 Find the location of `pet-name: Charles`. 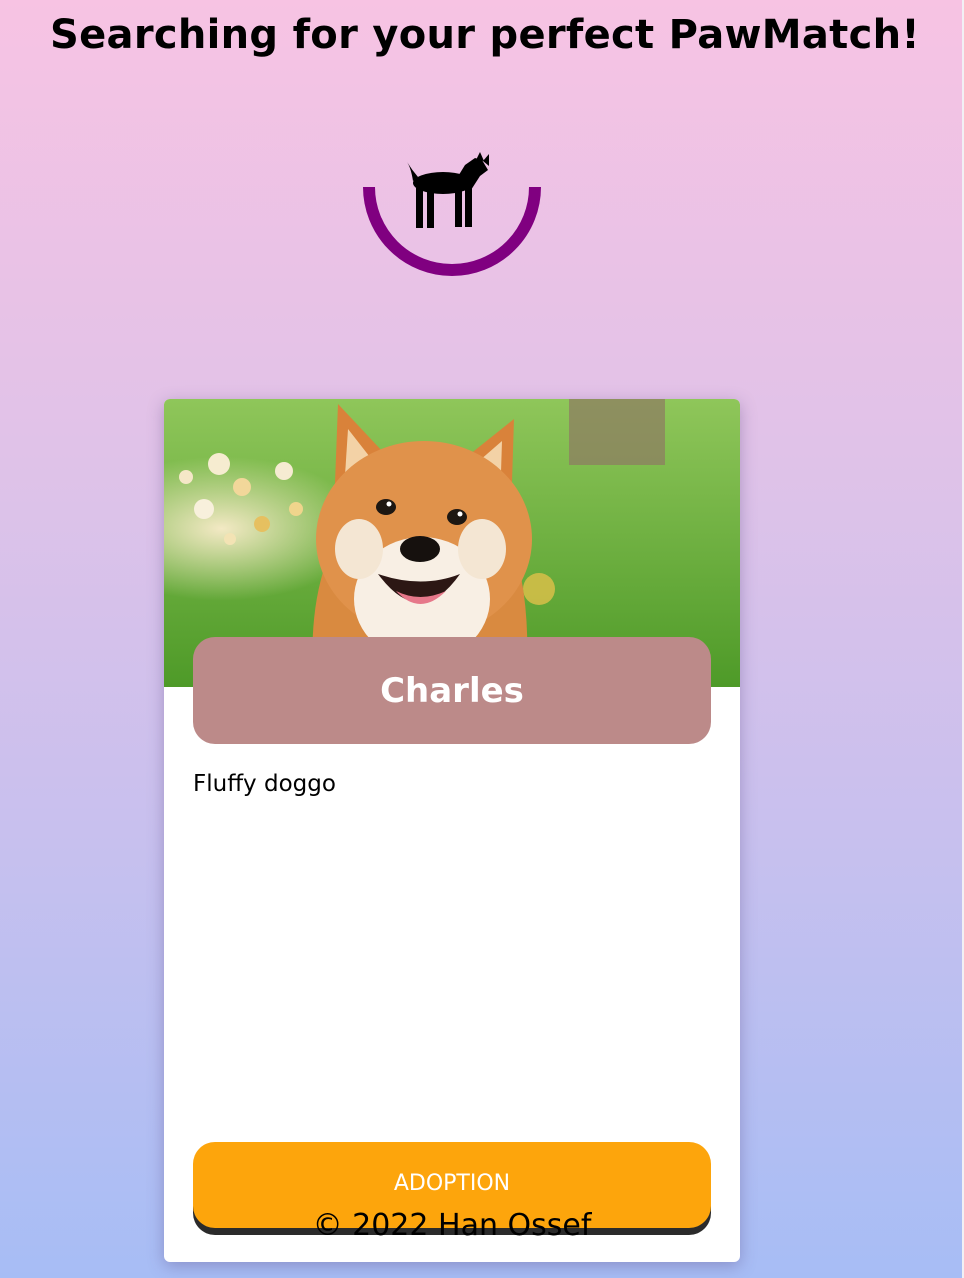

pet-name: Charles is located at coordinates (452, 690).